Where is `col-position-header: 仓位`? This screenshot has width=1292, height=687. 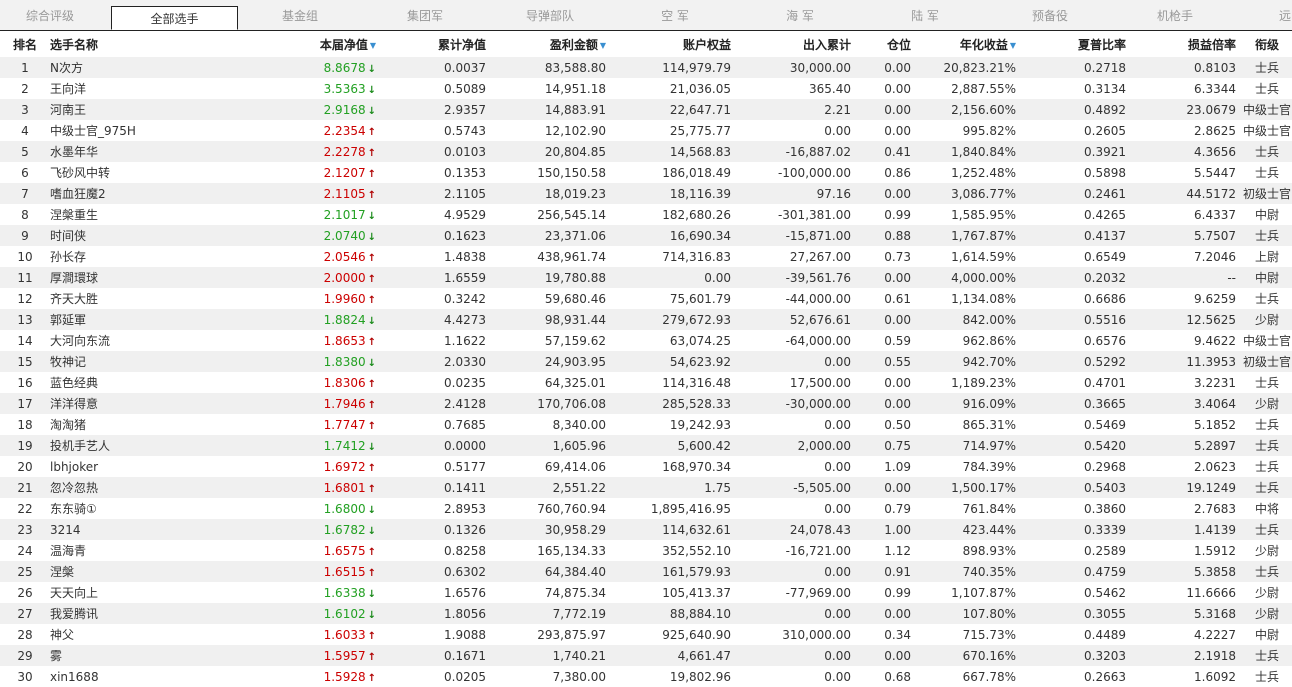
col-position-header: 仓位 is located at coordinates (887, 44).